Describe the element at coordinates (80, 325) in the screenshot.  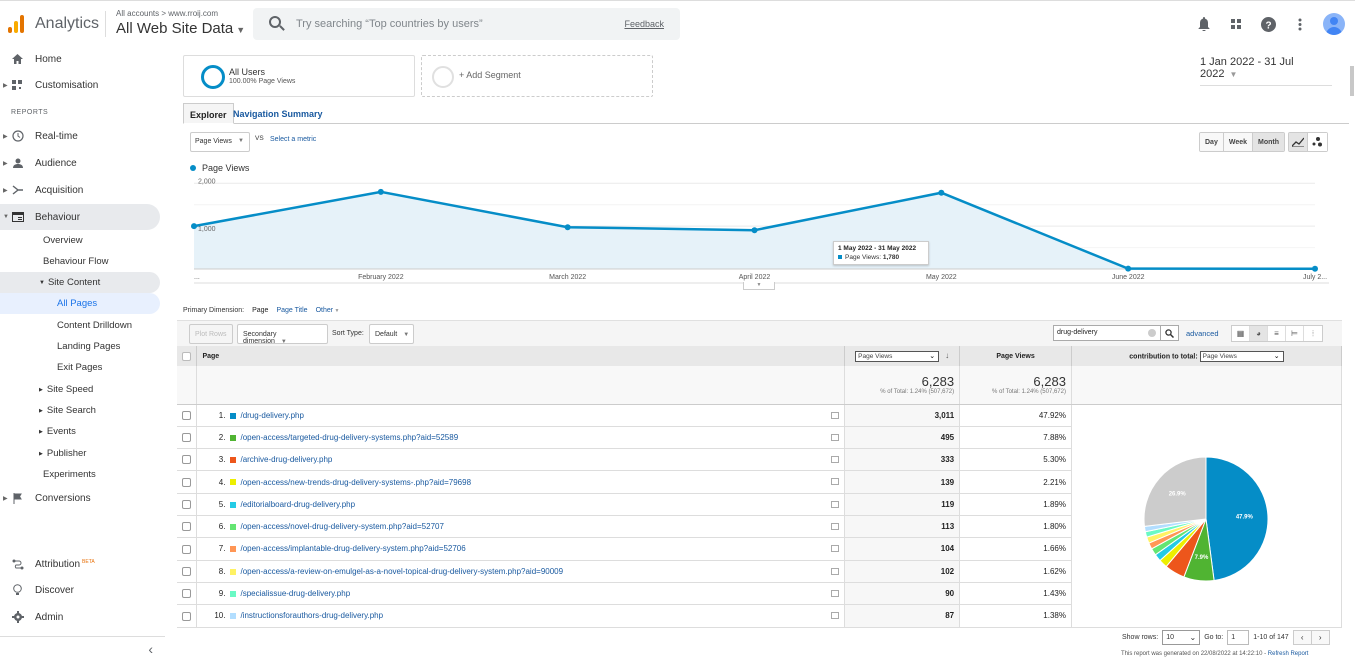
I see `sidebar-item-content-drilldown: Content Drilldown` at that location.